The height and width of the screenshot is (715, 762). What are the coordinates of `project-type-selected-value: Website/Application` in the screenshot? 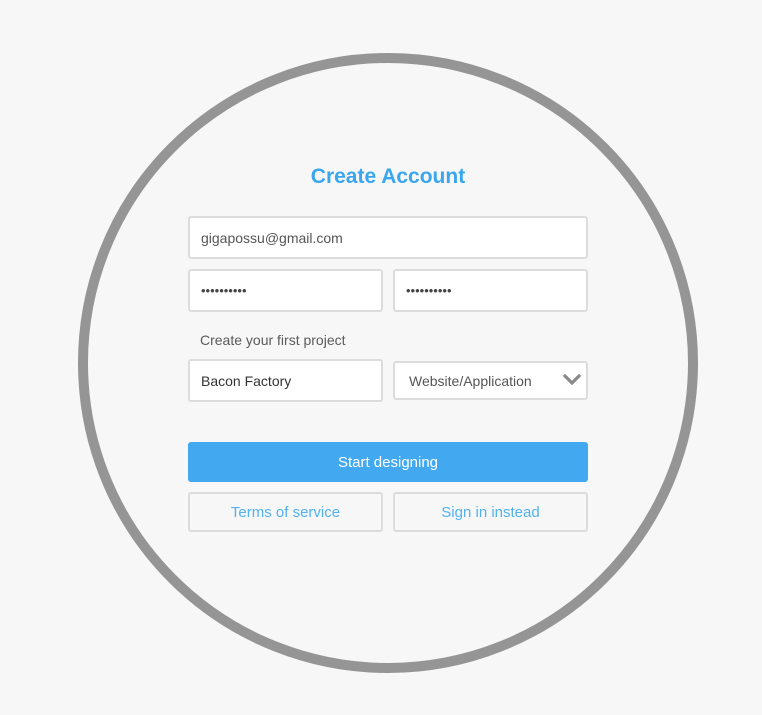 It's located at (470, 381).